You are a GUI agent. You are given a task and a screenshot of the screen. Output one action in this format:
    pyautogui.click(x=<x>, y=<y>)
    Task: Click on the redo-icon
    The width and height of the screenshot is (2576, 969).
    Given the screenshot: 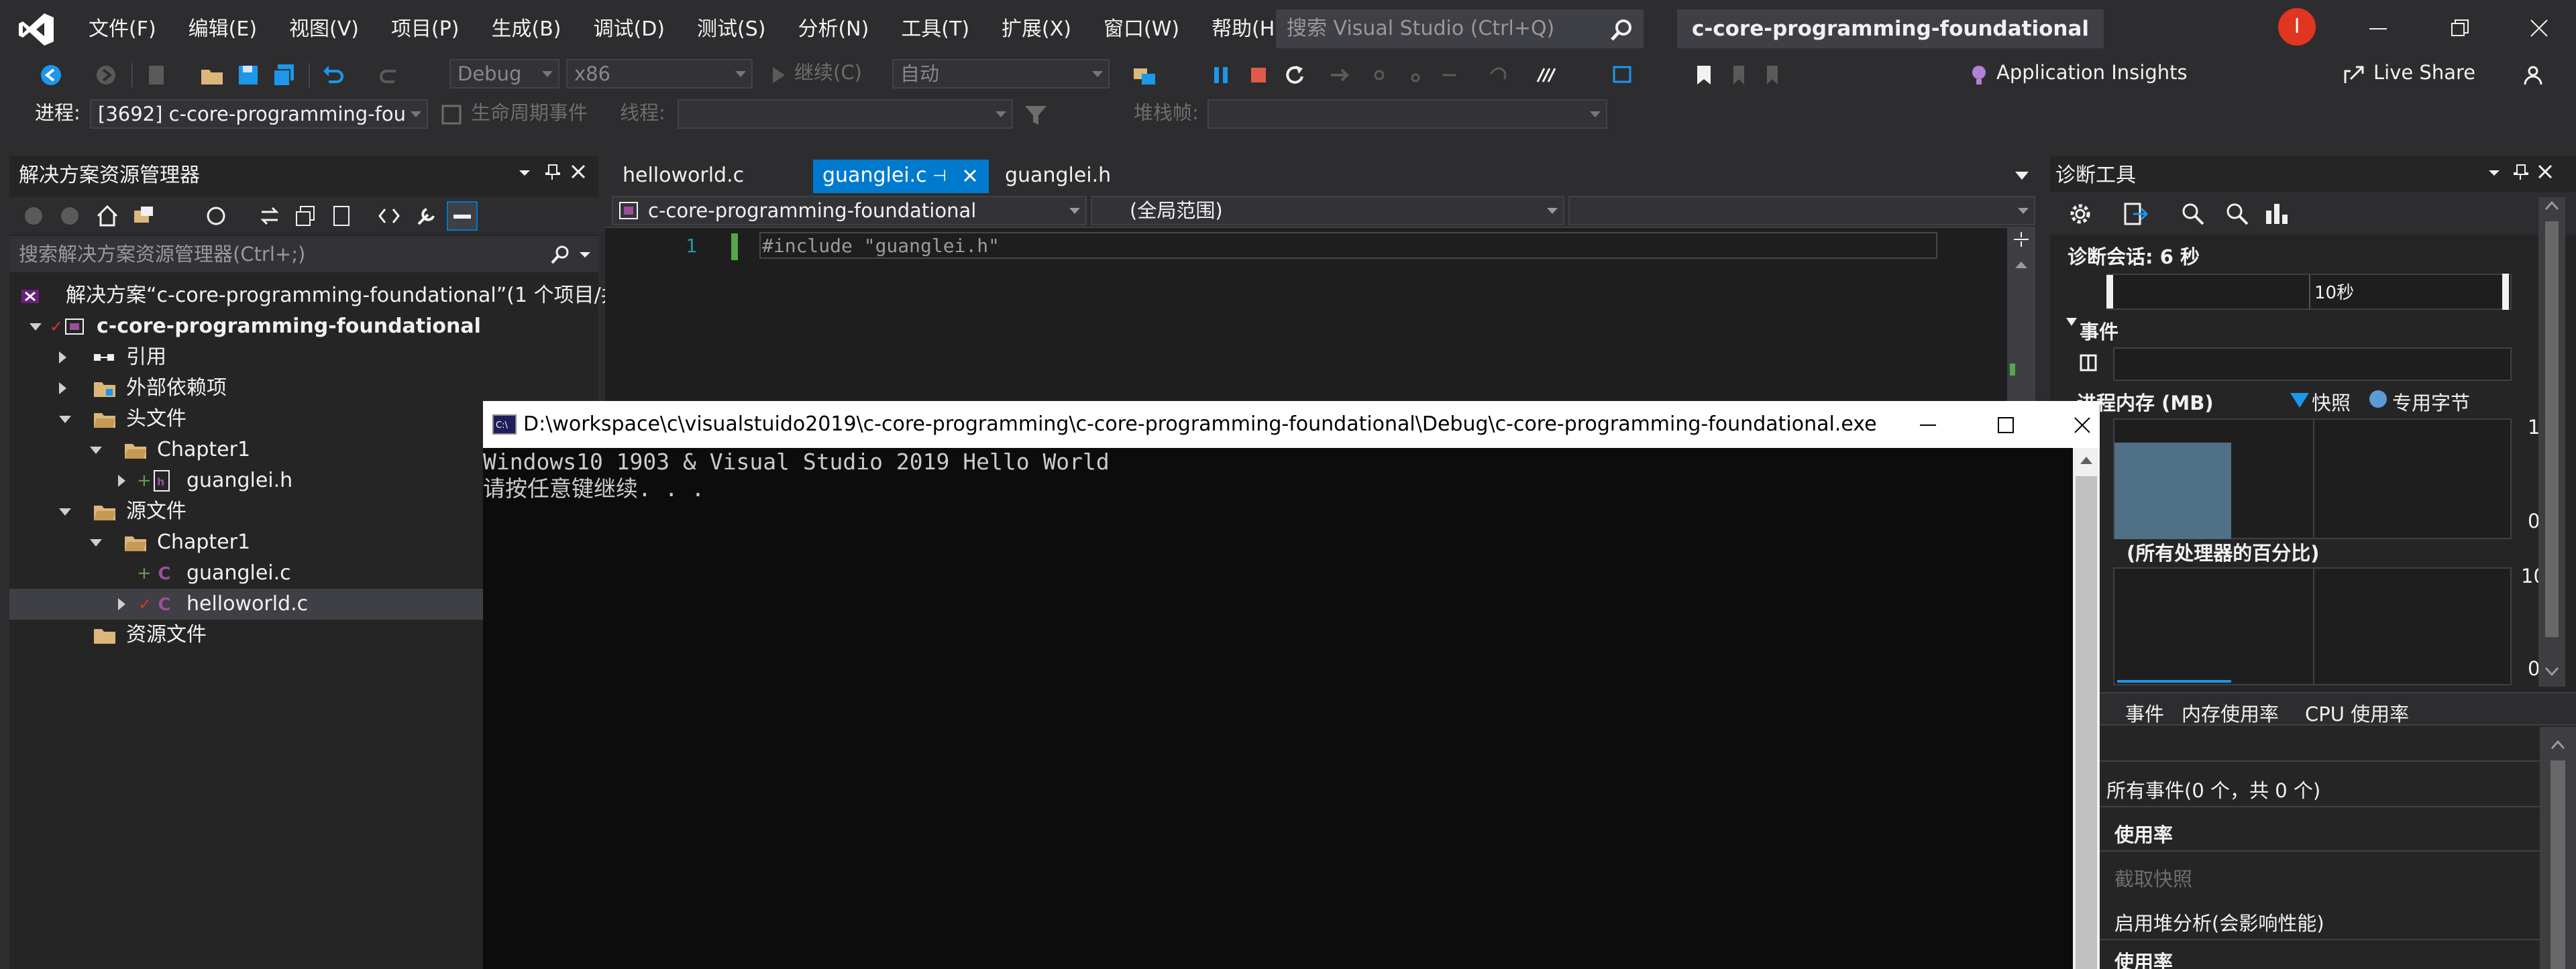 What is the action you would take?
    pyautogui.click(x=390, y=75)
    